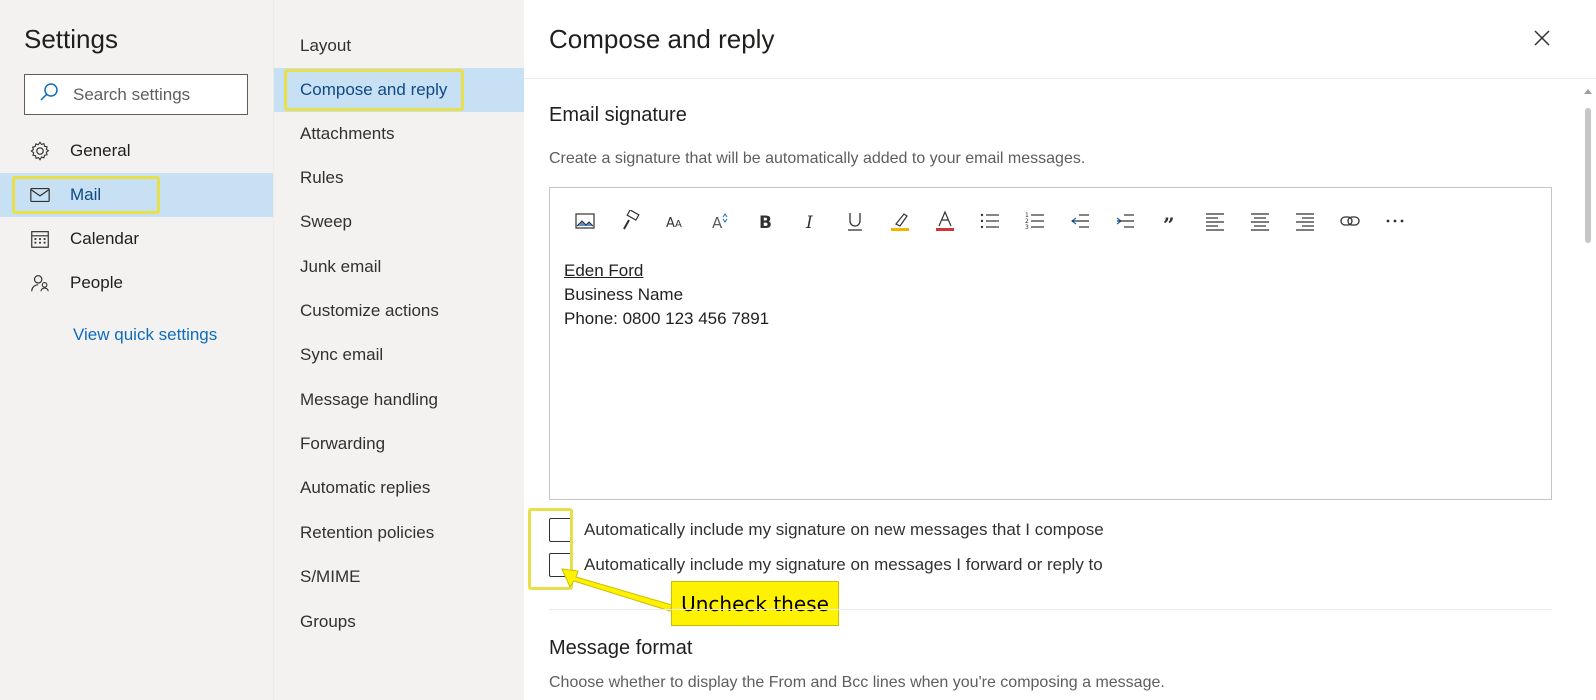  I want to click on menu-item-compose-and-reply: Compose and reply, so click(399, 90).